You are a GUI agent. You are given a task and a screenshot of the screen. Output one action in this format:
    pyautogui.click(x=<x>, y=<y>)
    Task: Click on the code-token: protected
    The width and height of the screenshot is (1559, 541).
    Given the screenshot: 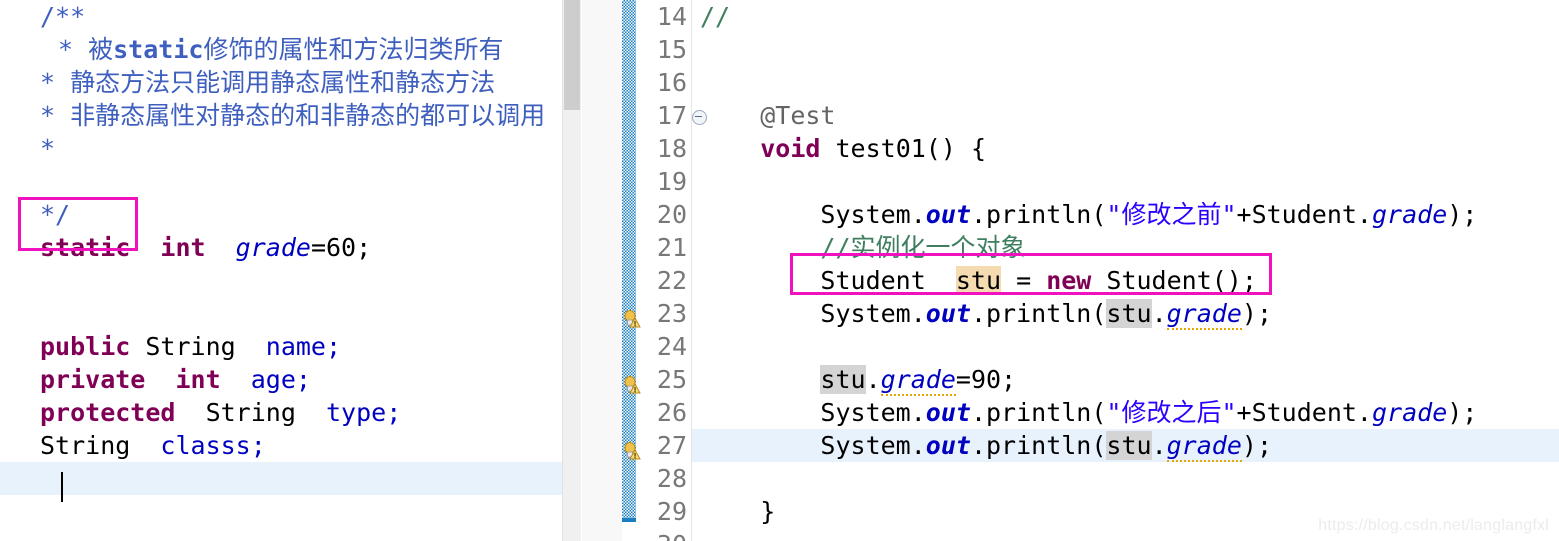 What is the action you would take?
    pyautogui.click(x=108, y=412)
    